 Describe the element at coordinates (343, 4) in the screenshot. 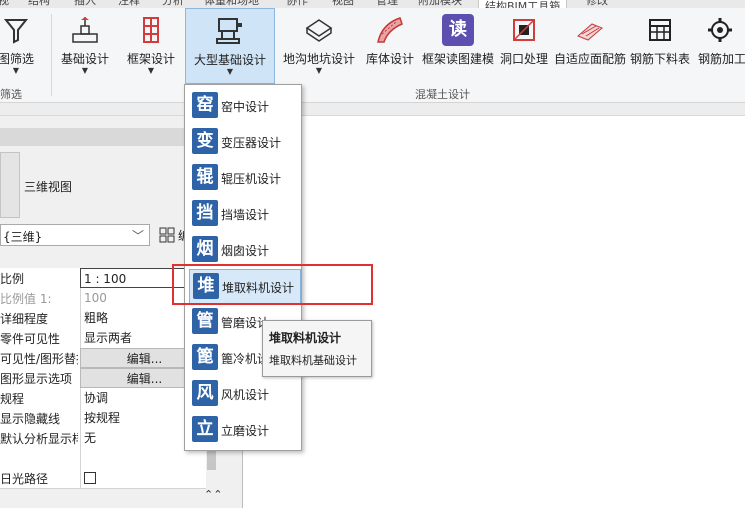

I see `tab-view2: 视图` at that location.